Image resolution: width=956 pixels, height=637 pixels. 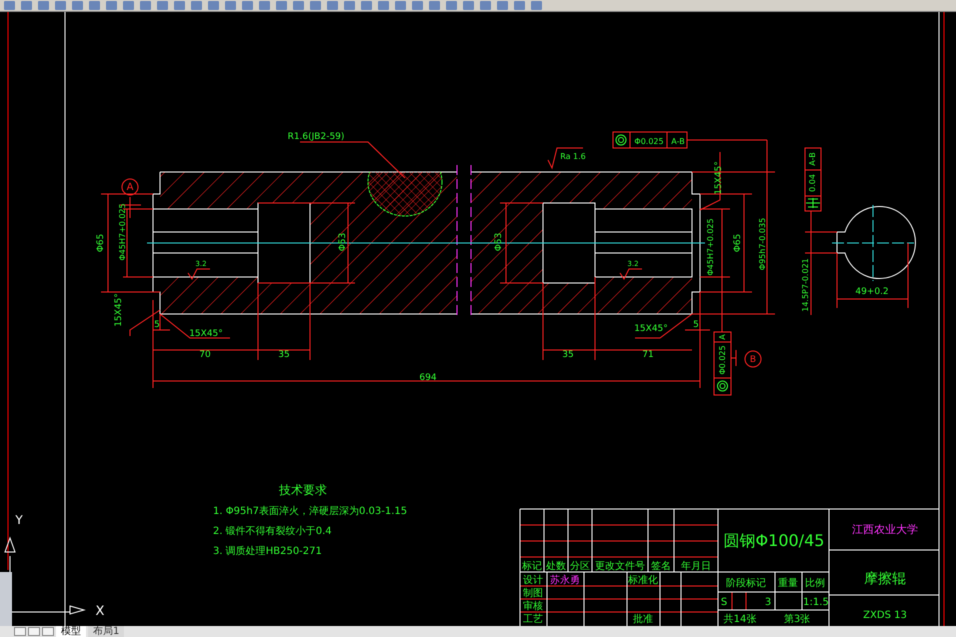 What do you see at coordinates (762, 244) in the screenshot?
I see `dimension-value: Φ95h7-0.035` at bounding box center [762, 244].